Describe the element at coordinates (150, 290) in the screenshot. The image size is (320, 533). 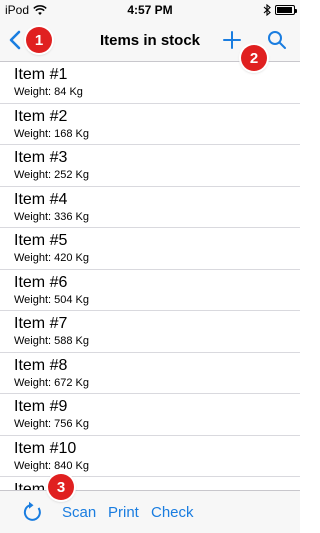
I see `list-item: Item #6 Weight: 504 Kg` at that location.